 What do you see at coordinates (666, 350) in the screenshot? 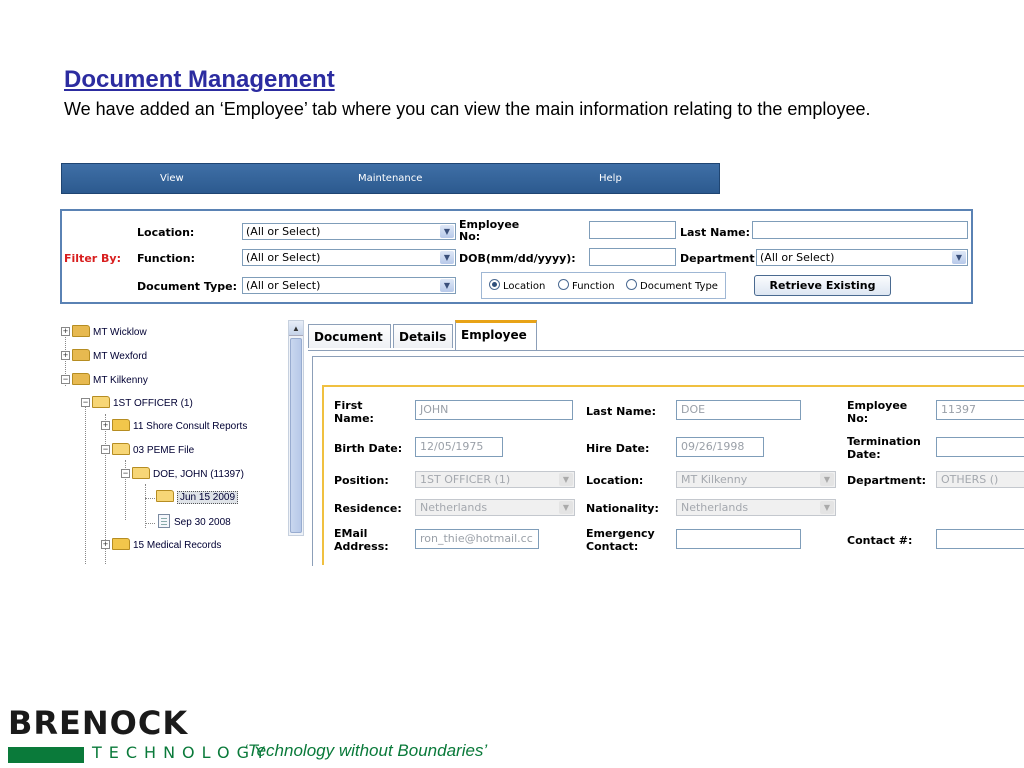
I see `tab-divider` at bounding box center [666, 350].